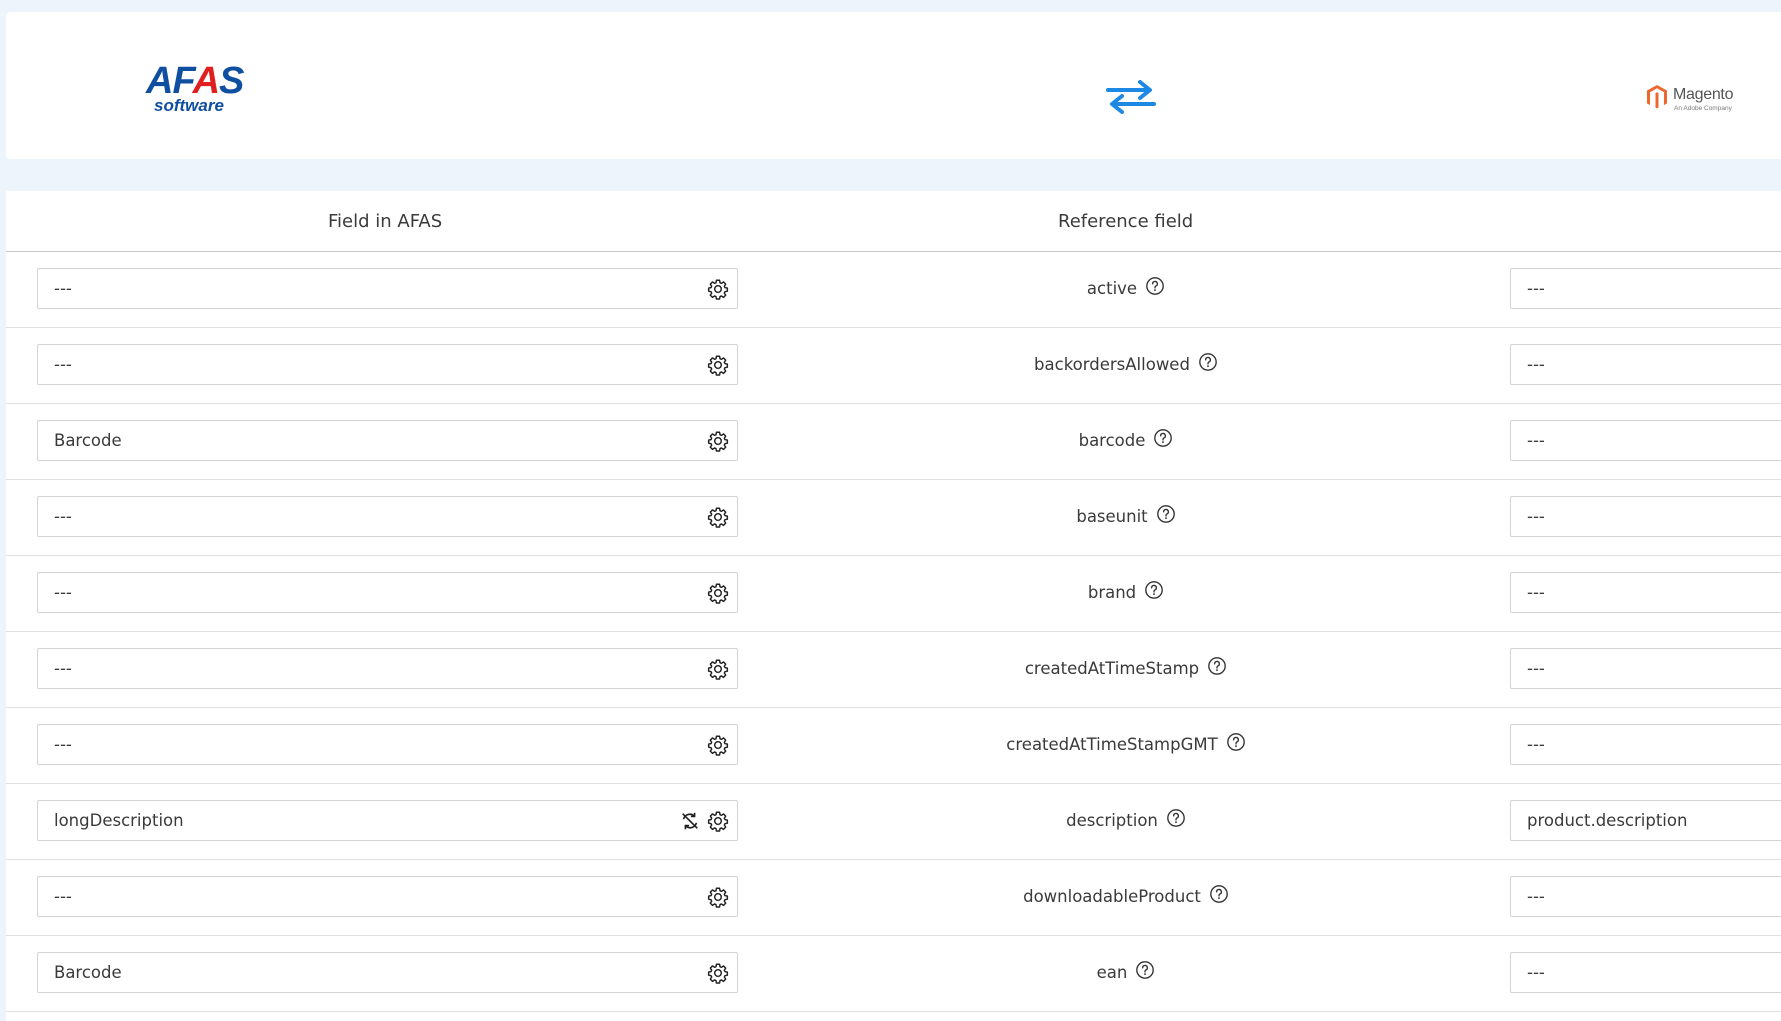  I want to click on table-row: --- brand ---, so click(893, 594).